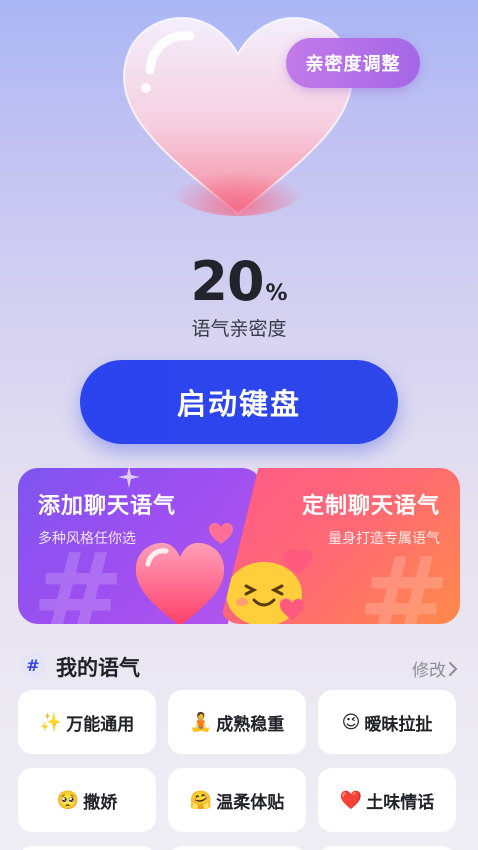 This screenshot has width=478, height=850. I want to click on tone-chip-label: 撒娇, so click(100, 802).